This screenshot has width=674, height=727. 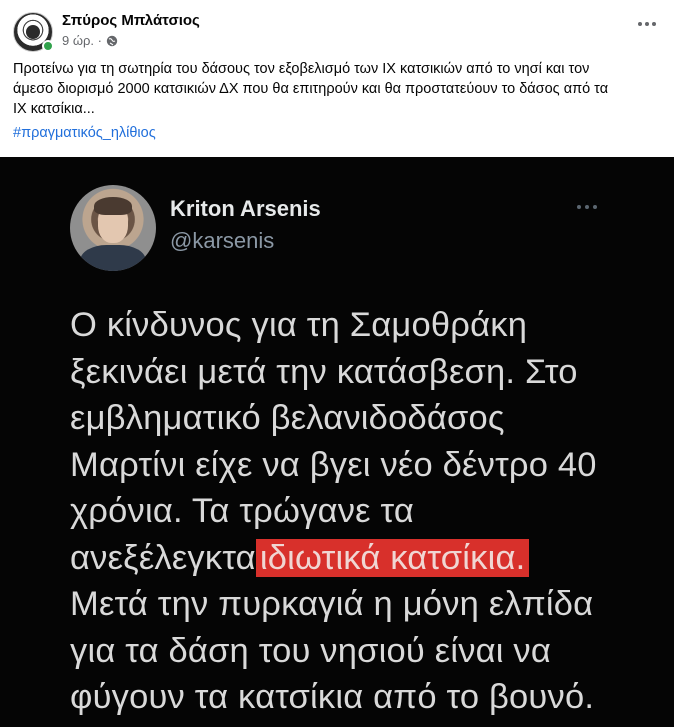 I want to click on tweet-line: φύγουν τα κατσίκια από το βουνό., so click(x=332, y=697).